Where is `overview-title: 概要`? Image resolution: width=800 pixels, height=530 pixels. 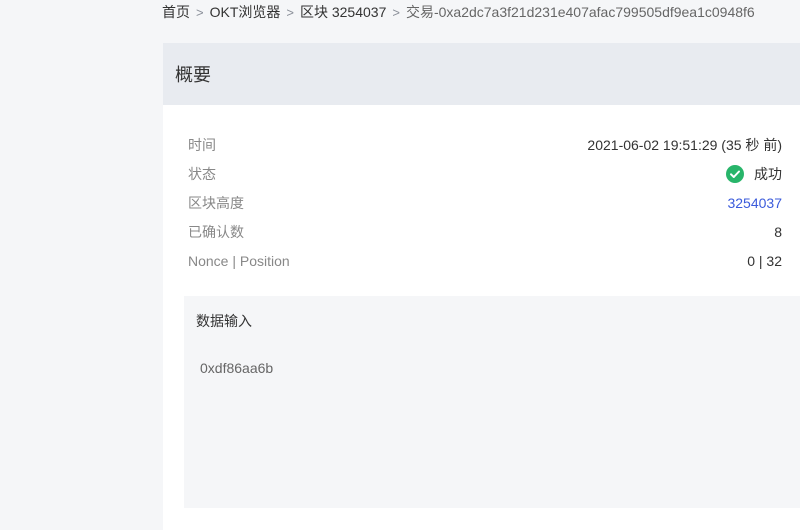
overview-title: 概要 is located at coordinates (193, 75).